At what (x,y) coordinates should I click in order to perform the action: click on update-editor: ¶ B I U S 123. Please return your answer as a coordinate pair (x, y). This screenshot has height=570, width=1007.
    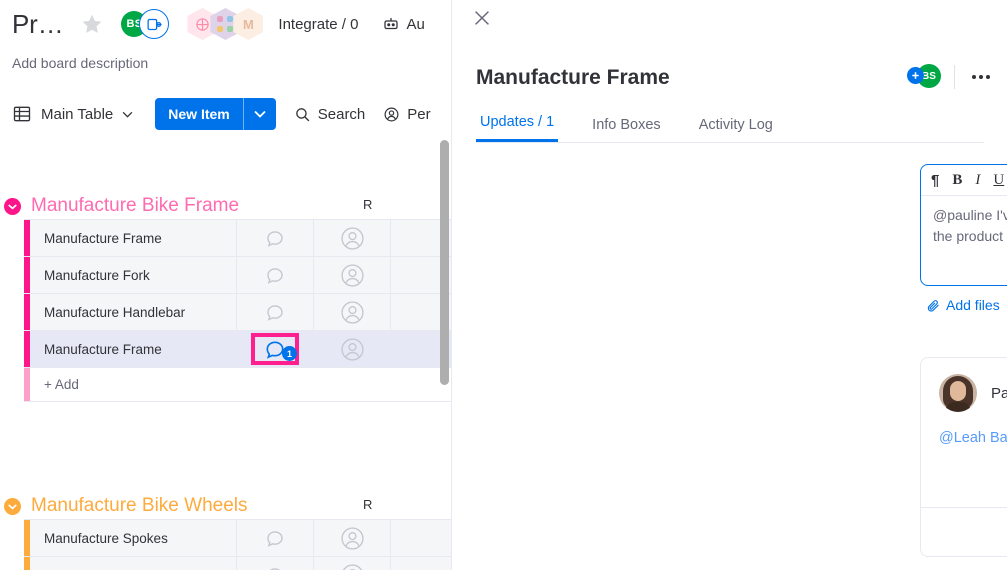
    Looking at the image, I should click on (963, 225).